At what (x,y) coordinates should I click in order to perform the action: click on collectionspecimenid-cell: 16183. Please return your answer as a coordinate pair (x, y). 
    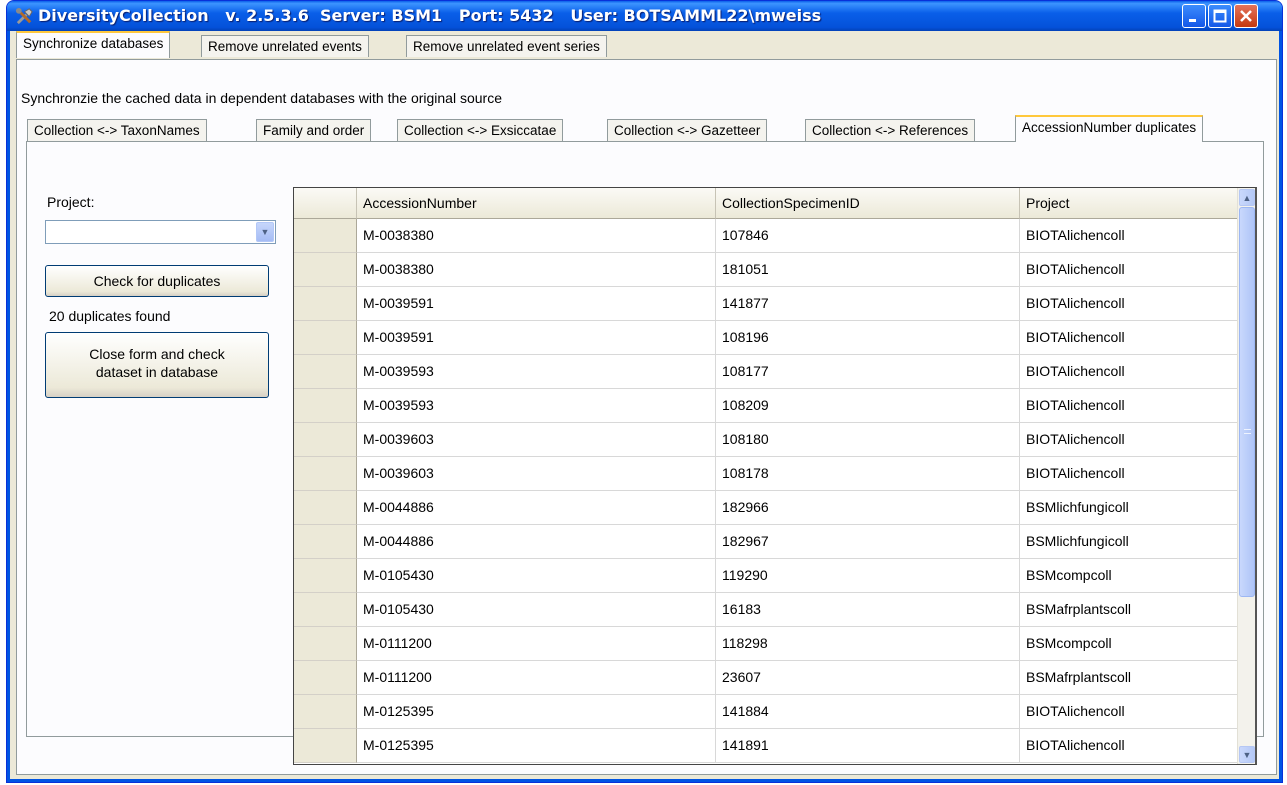
    Looking at the image, I should click on (868, 610).